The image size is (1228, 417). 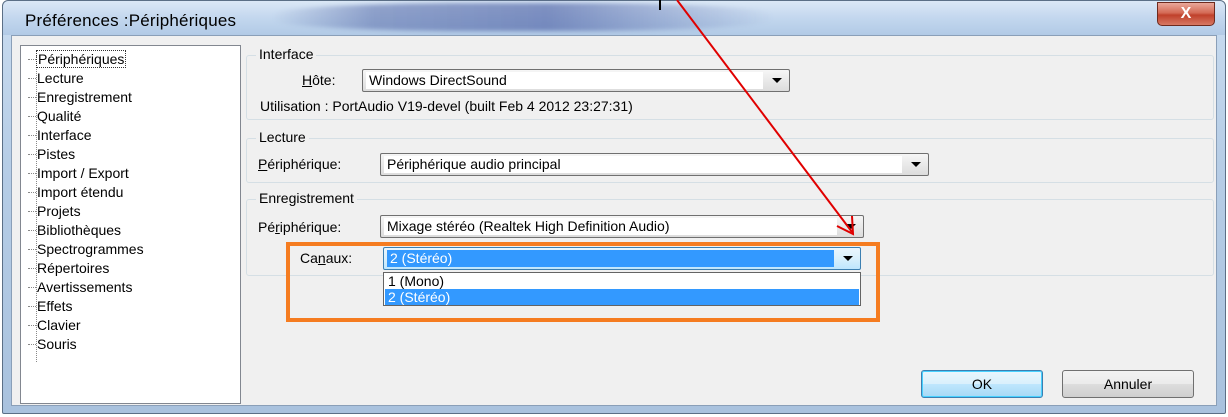 What do you see at coordinates (73, 268) in the screenshot?
I see `tree-item-label: Répertoires` at bounding box center [73, 268].